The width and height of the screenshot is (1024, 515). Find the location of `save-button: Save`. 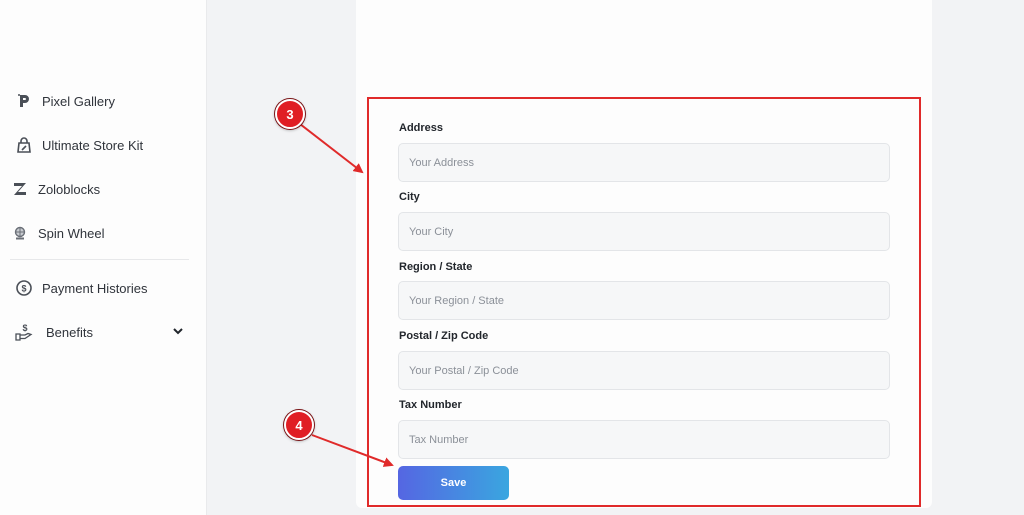

save-button: Save is located at coordinates (453, 483).